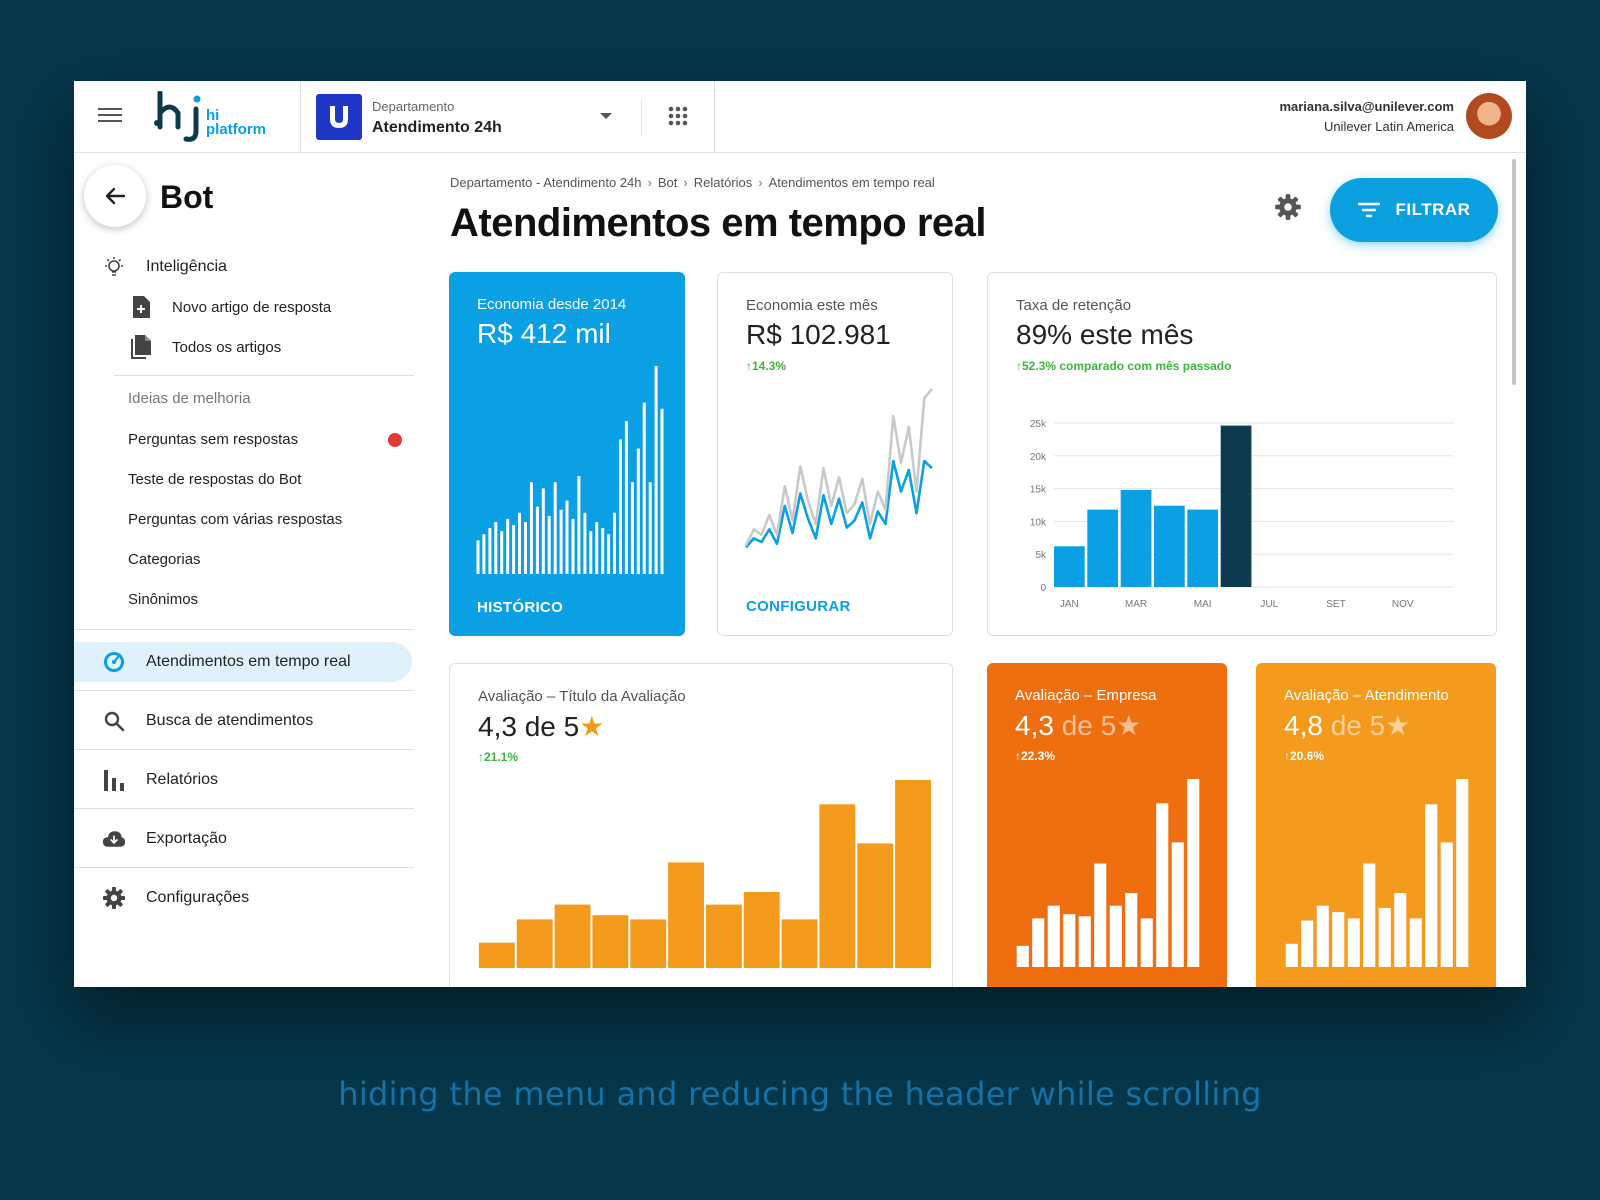 This screenshot has height=1200, width=1600. What do you see at coordinates (668, 182) in the screenshot?
I see `breadcrumb-item: Bot` at bounding box center [668, 182].